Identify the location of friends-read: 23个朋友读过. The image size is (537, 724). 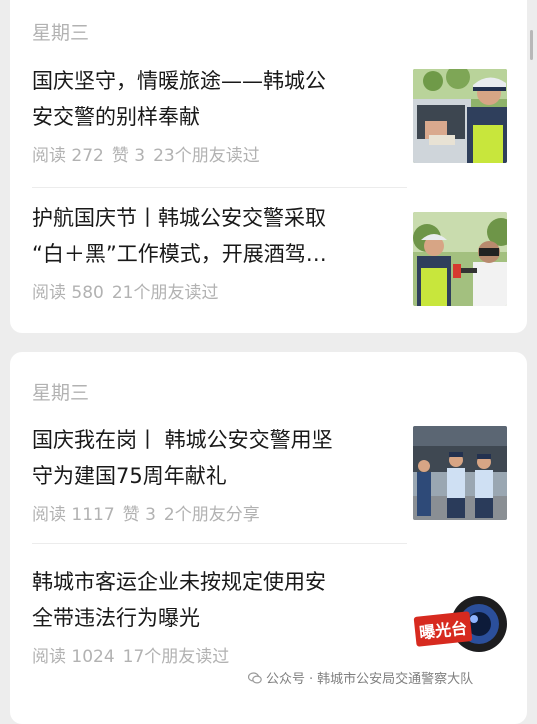
(206, 156).